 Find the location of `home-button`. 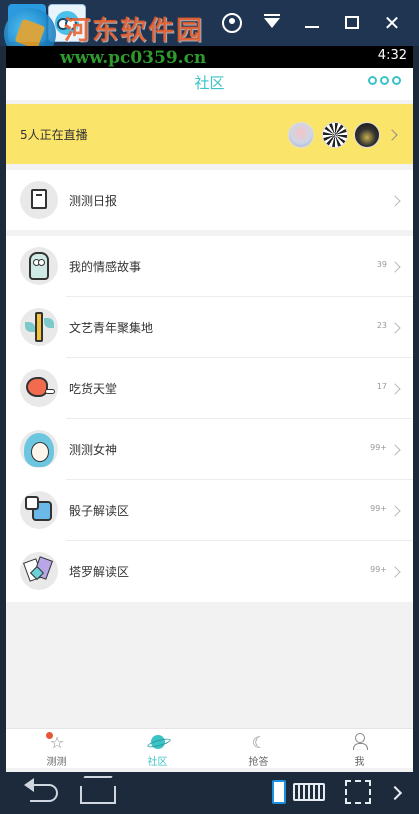

home-button is located at coordinates (98, 793).